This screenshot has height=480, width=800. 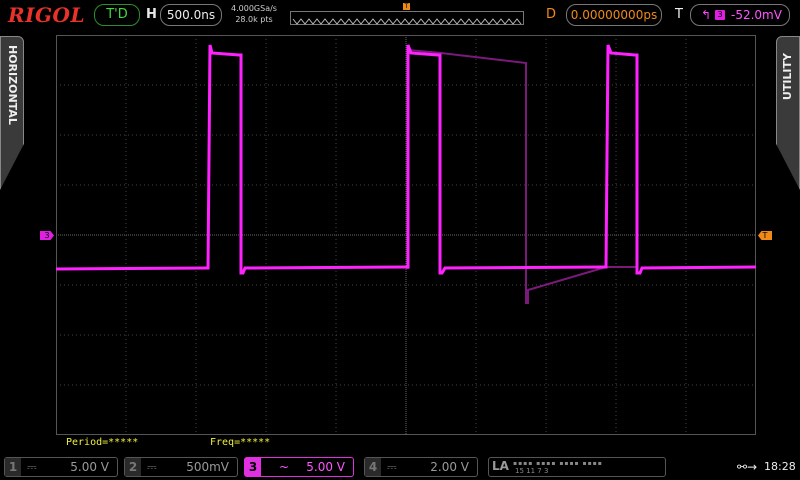 I want to click on horizontal-menu-tab: HORIZONTAL, so click(x=12, y=113).